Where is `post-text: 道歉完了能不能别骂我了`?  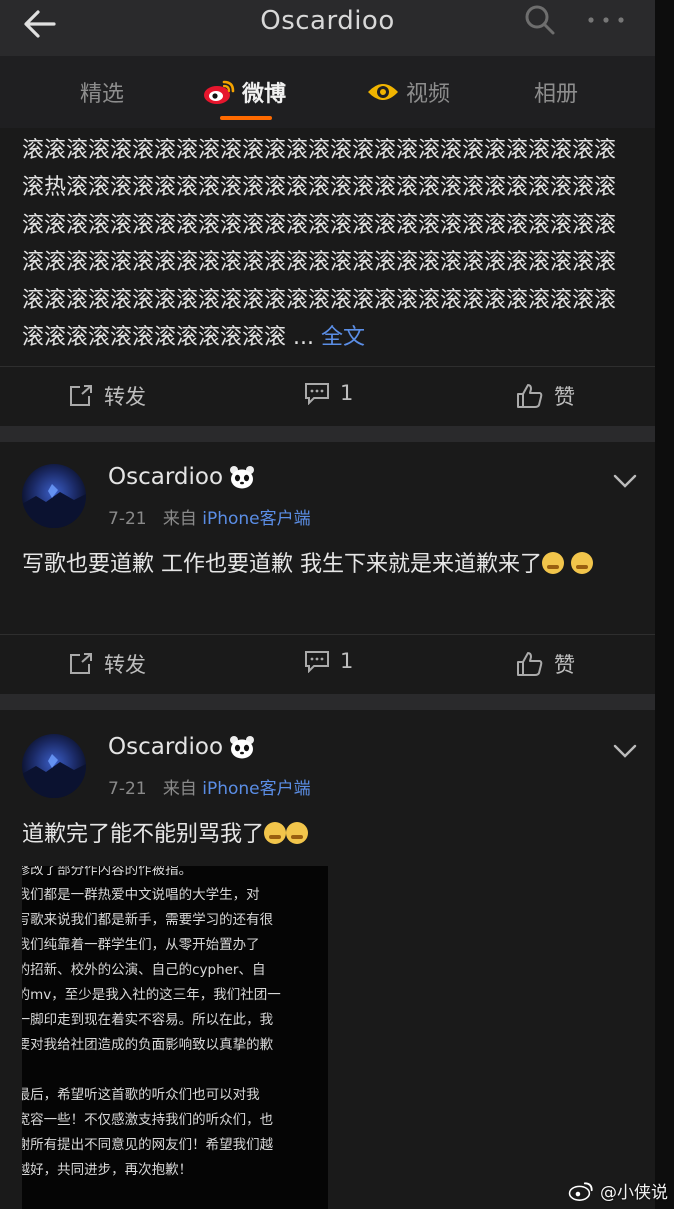
post-text: 道歉完了能不能别骂我了 is located at coordinates (332, 834).